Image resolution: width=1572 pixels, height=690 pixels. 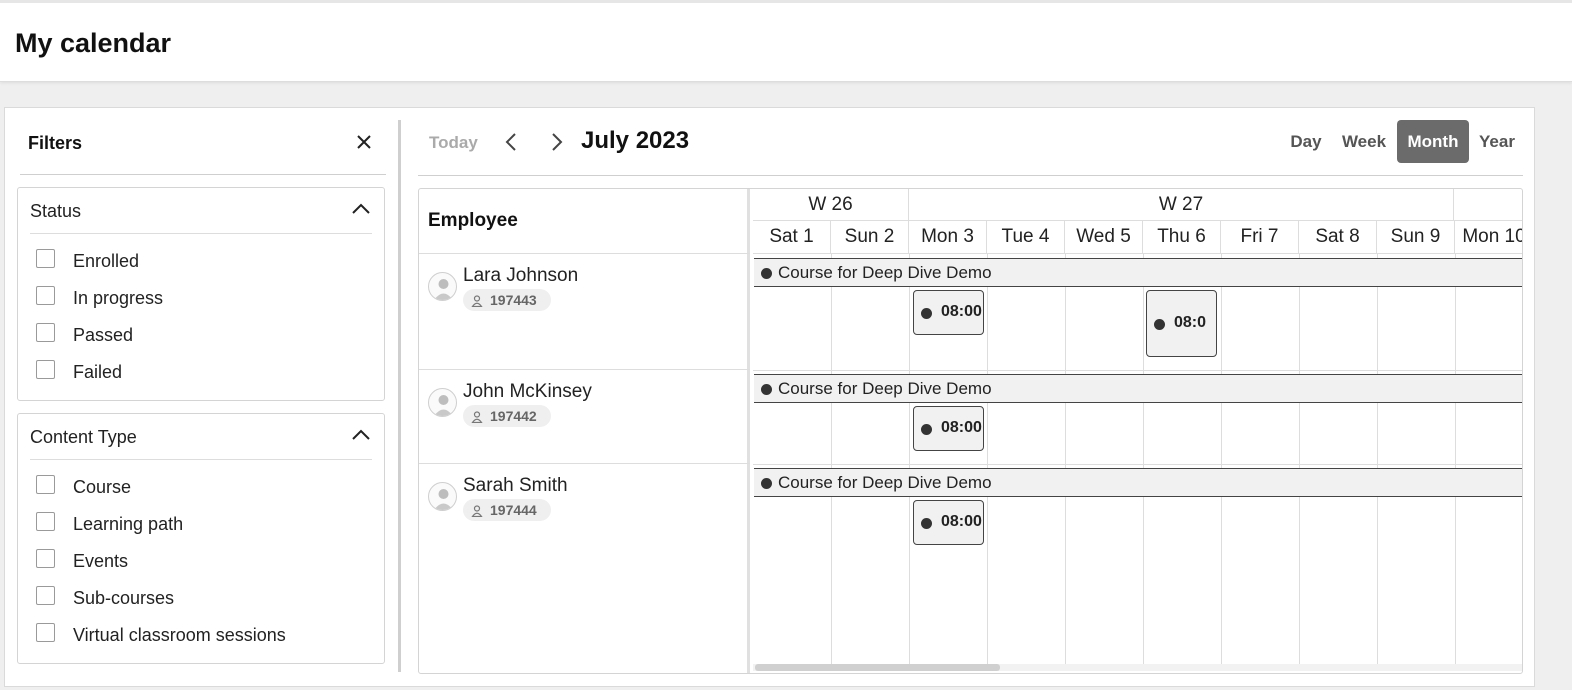 I want to click on calendar-toolbar: Today July 2023 Day Week Month Year, so click(x=970, y=148).